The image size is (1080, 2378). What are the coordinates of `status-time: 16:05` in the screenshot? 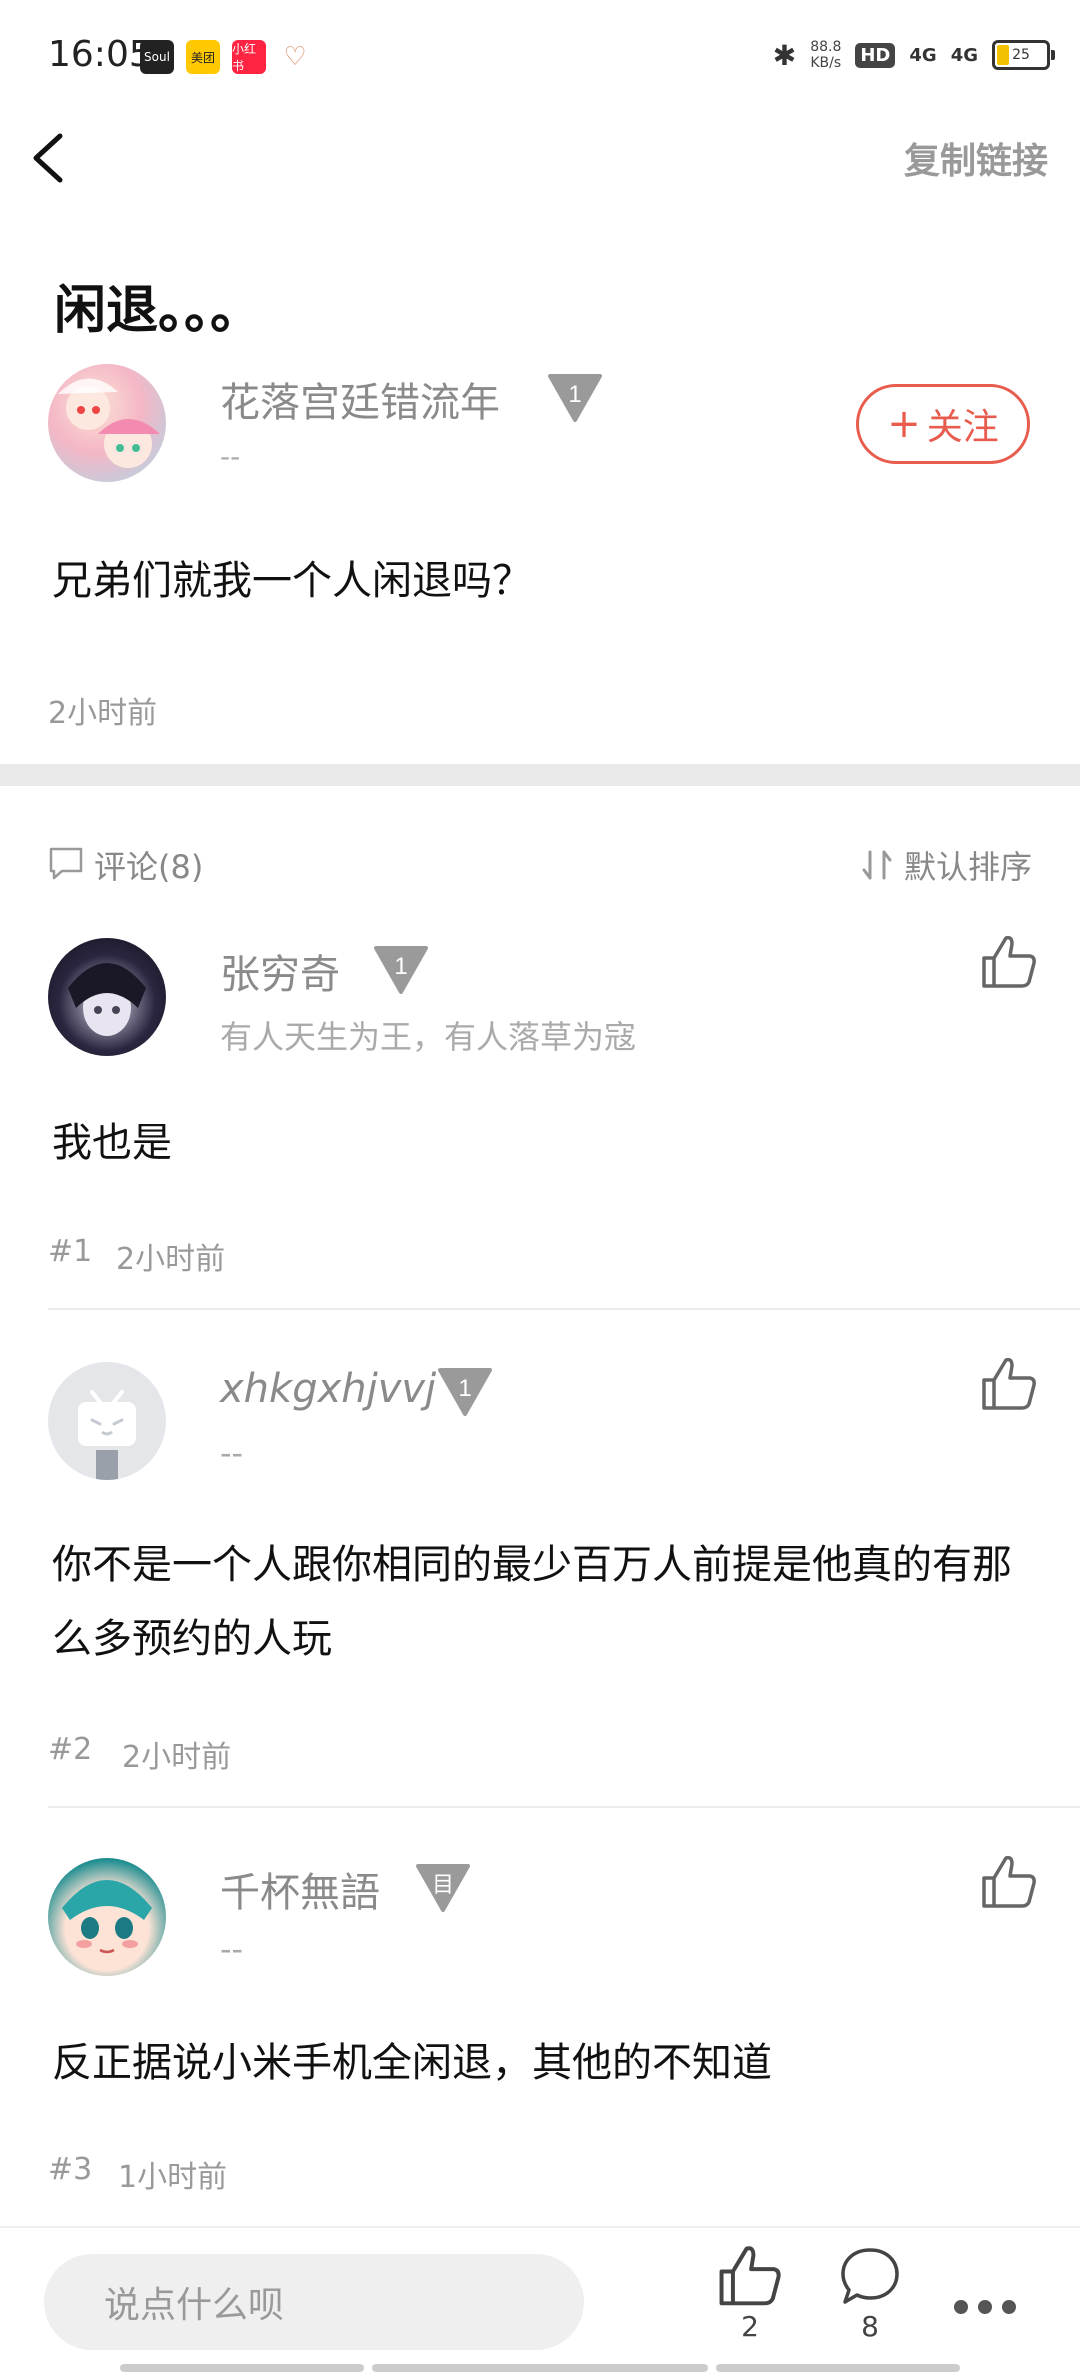 It's located at (100, 54).